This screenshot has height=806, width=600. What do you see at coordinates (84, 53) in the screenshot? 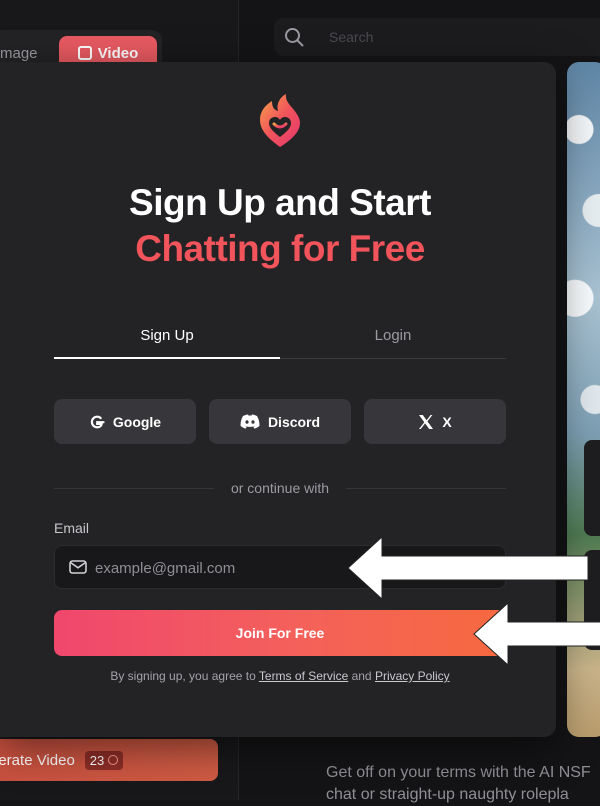
I see `video-icon` at bounding box center [84, 53].